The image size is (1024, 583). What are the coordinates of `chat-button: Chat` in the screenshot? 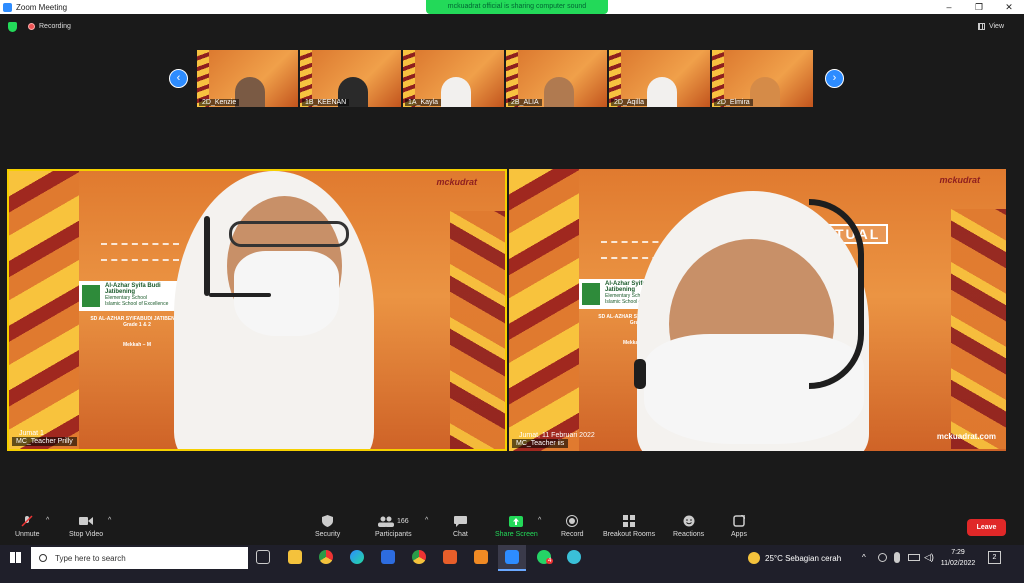 It's located at (460, 526).